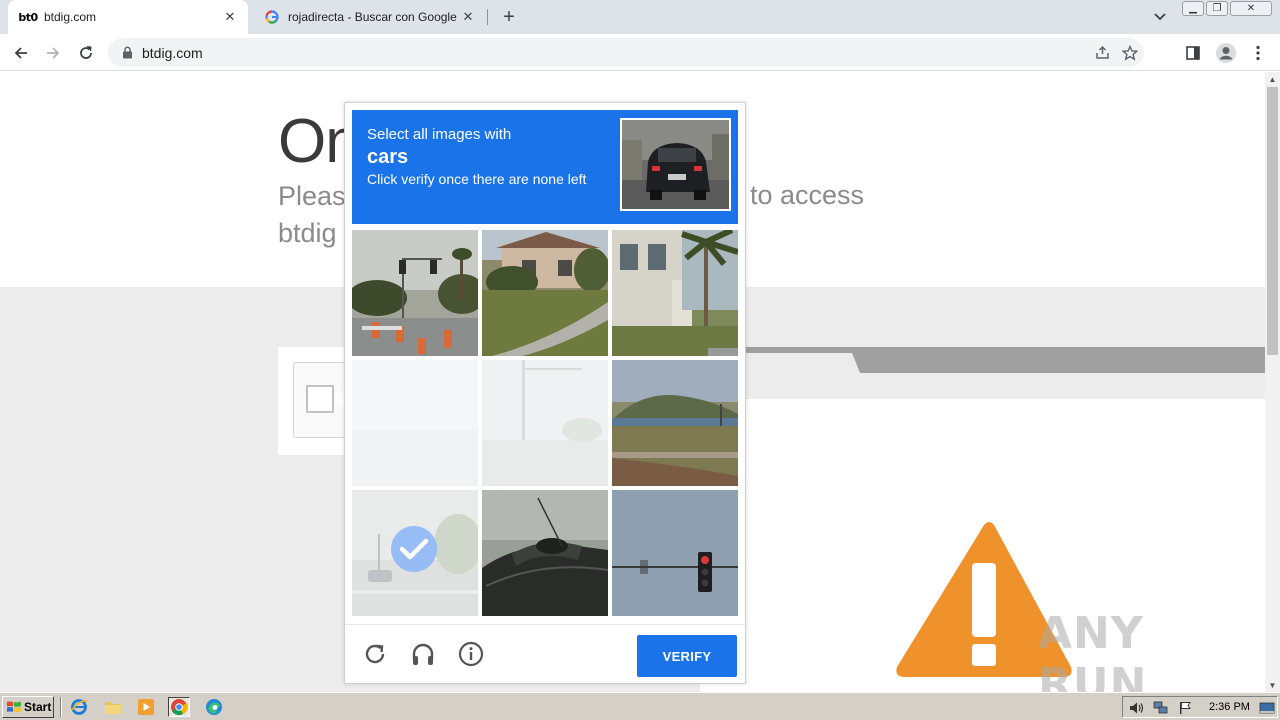 The image size is (1280, 720). I want to click on page-subtitle-line2: btdig, so click(307, 233).